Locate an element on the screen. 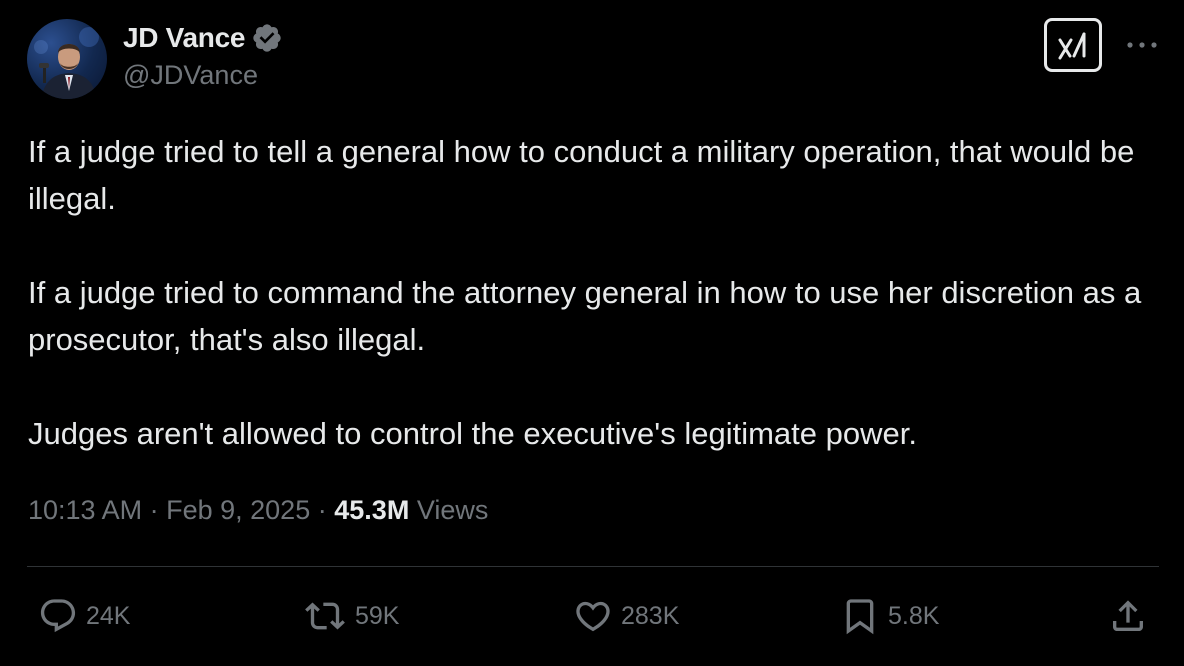 Image resolution: width=1184 pixels, height=666 pixels. reply-count: 24K is located at coordinates (108, 615).